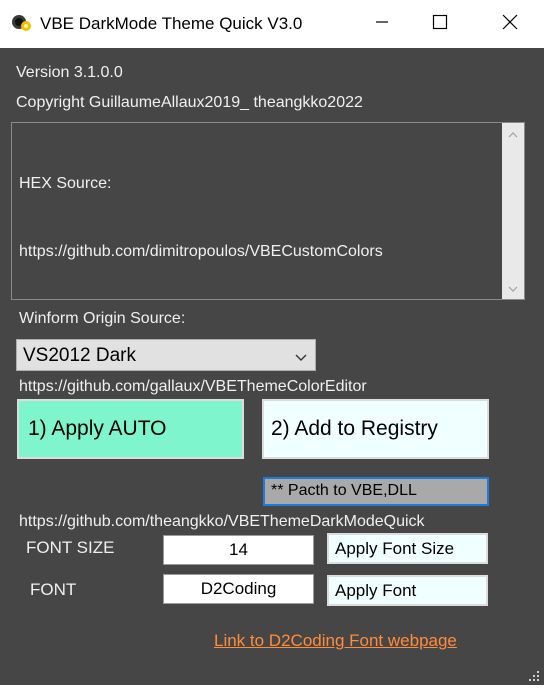 This screenshot has height=688, width=544. What do you see at coordinates (53, 589) in the screenshot?
I see `font-label: FONT` at bounding box center [53, 589].